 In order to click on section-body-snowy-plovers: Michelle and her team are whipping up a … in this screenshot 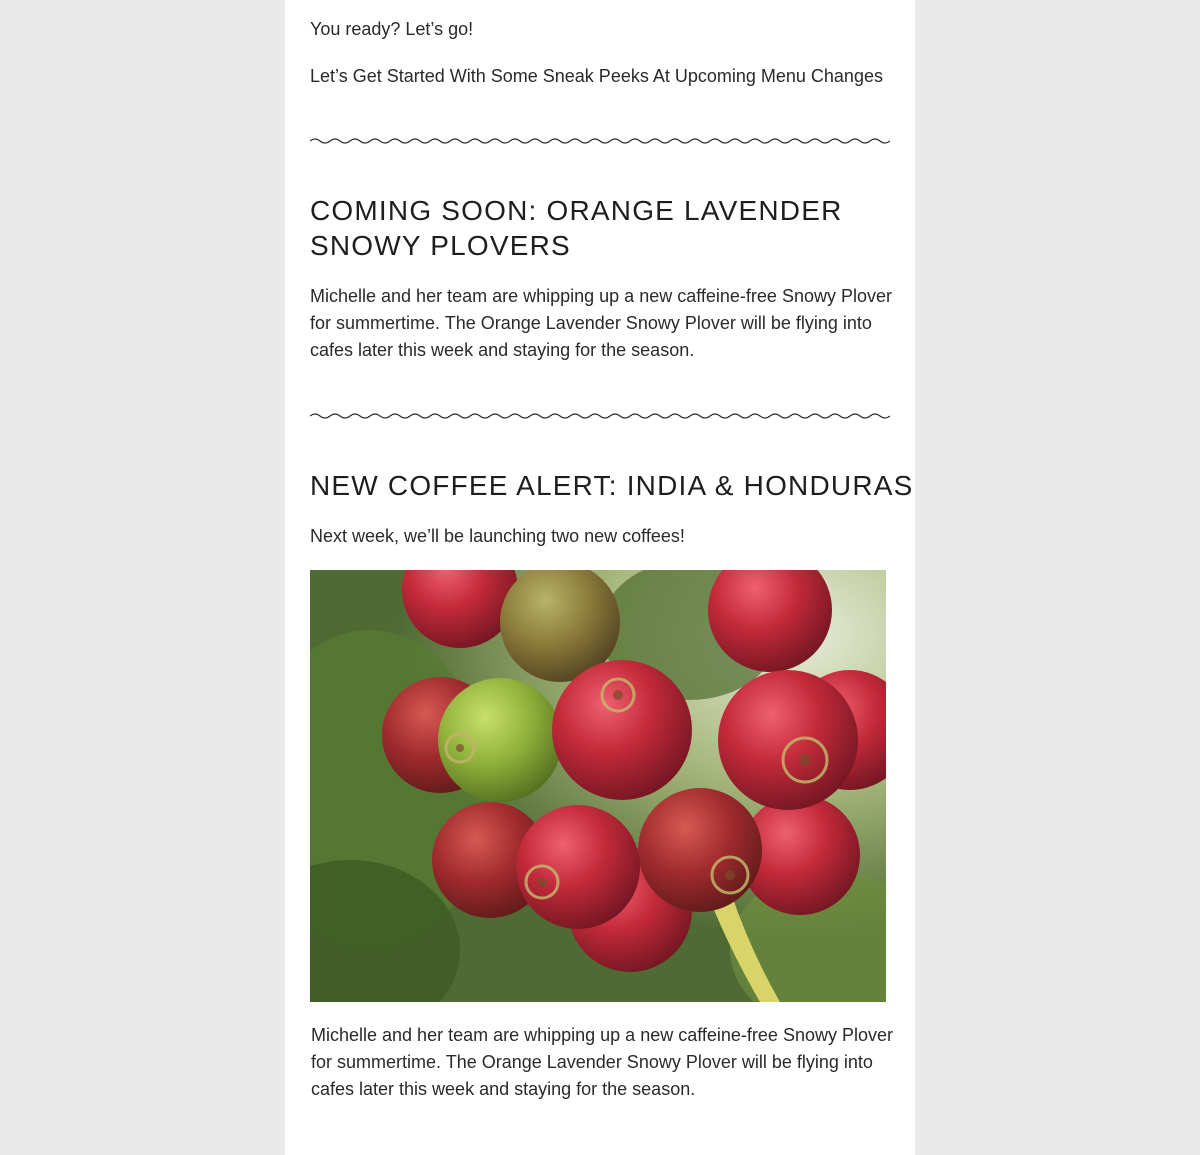, I will do `click(601, 323)`.